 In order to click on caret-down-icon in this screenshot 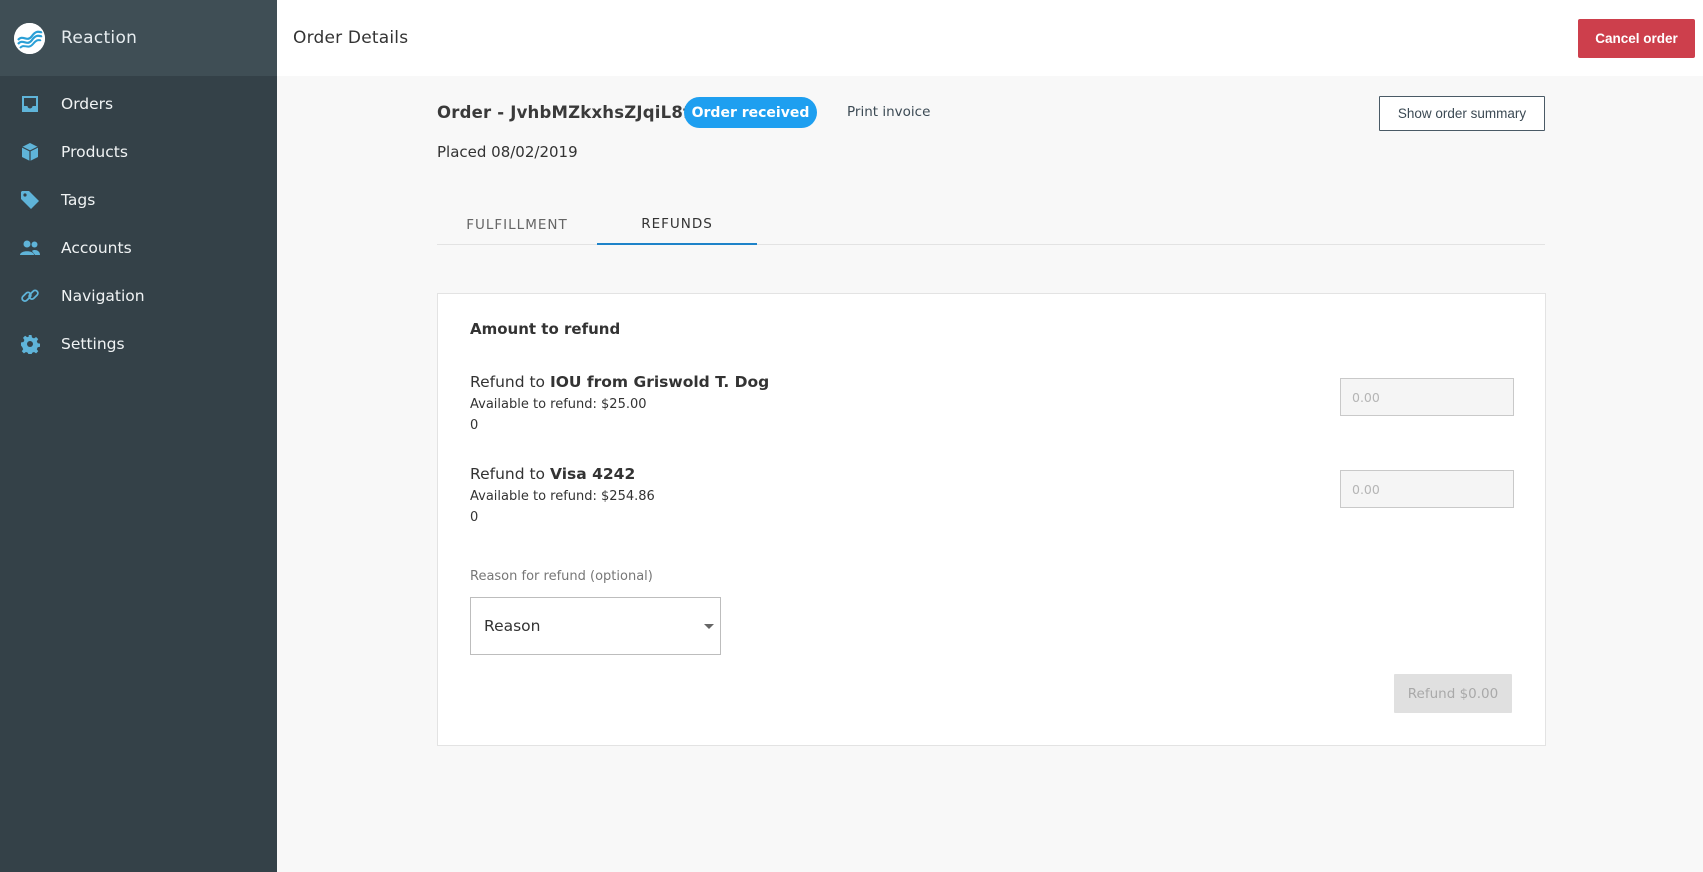, I will do `click(709, 626)`.